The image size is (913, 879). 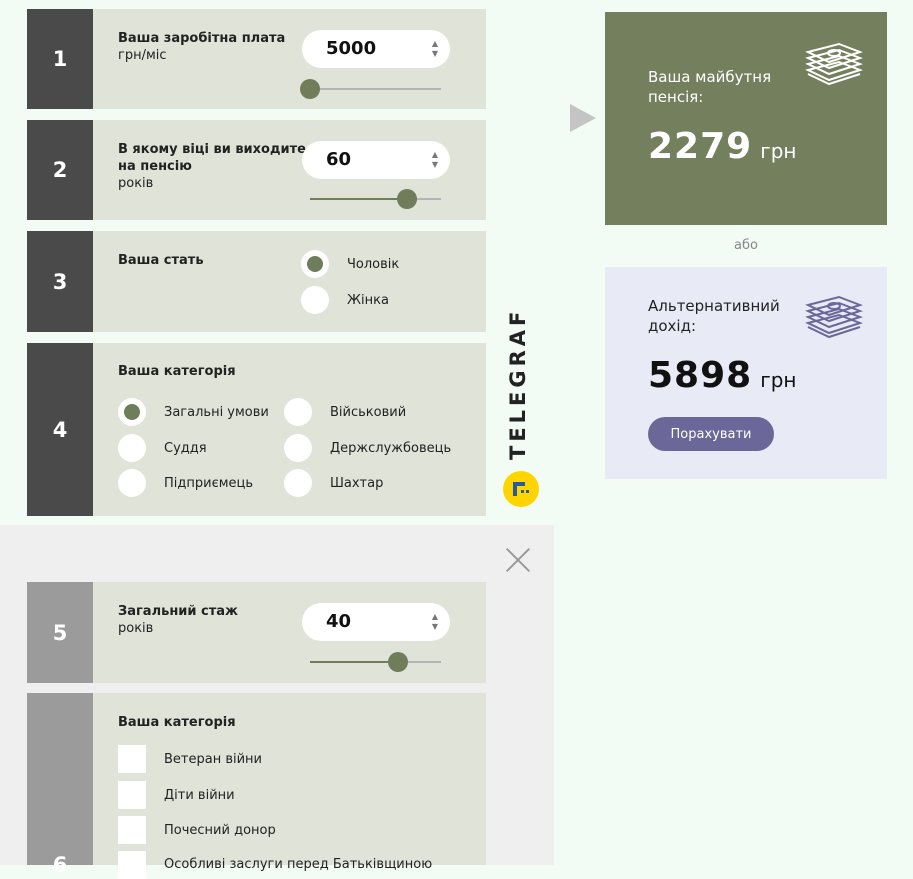 I want to click on category-general-label: Загальні умови, so click(x=216, y=412).